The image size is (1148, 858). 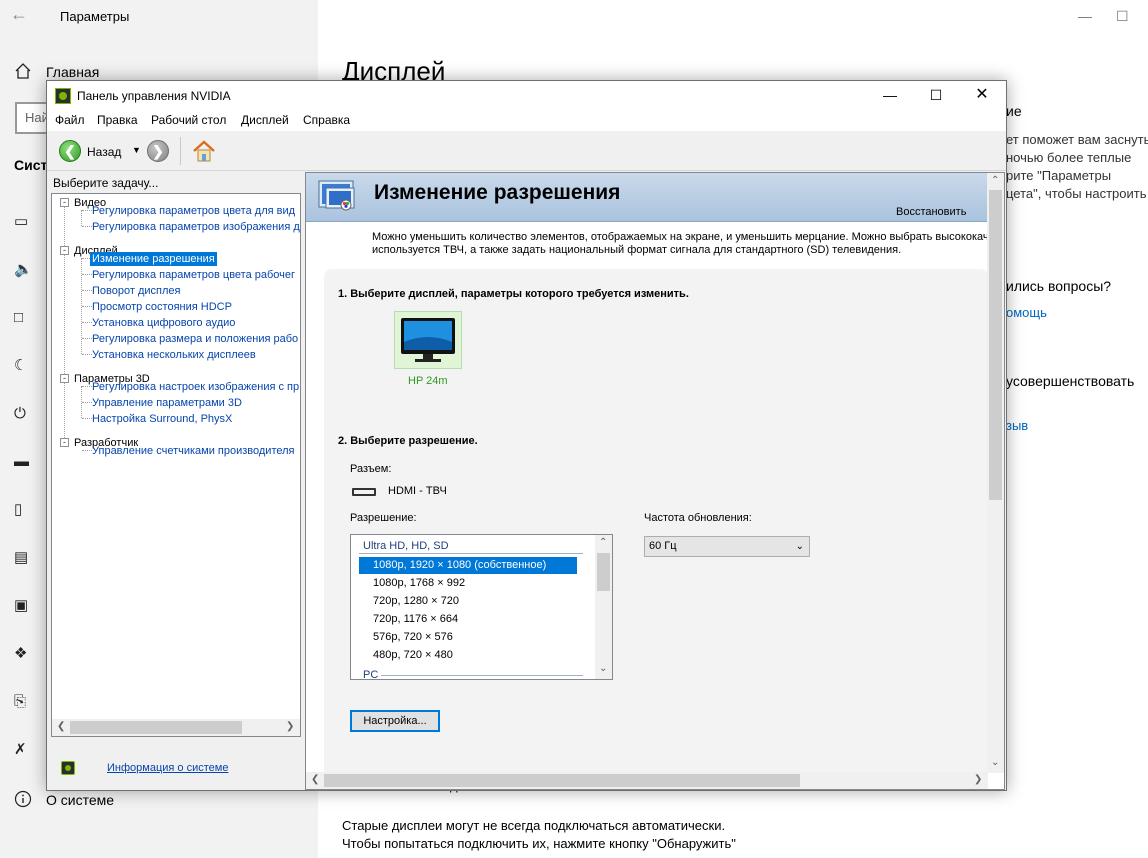 I want to click on monitor-name: HP 24m, so click(x=428, y=381).